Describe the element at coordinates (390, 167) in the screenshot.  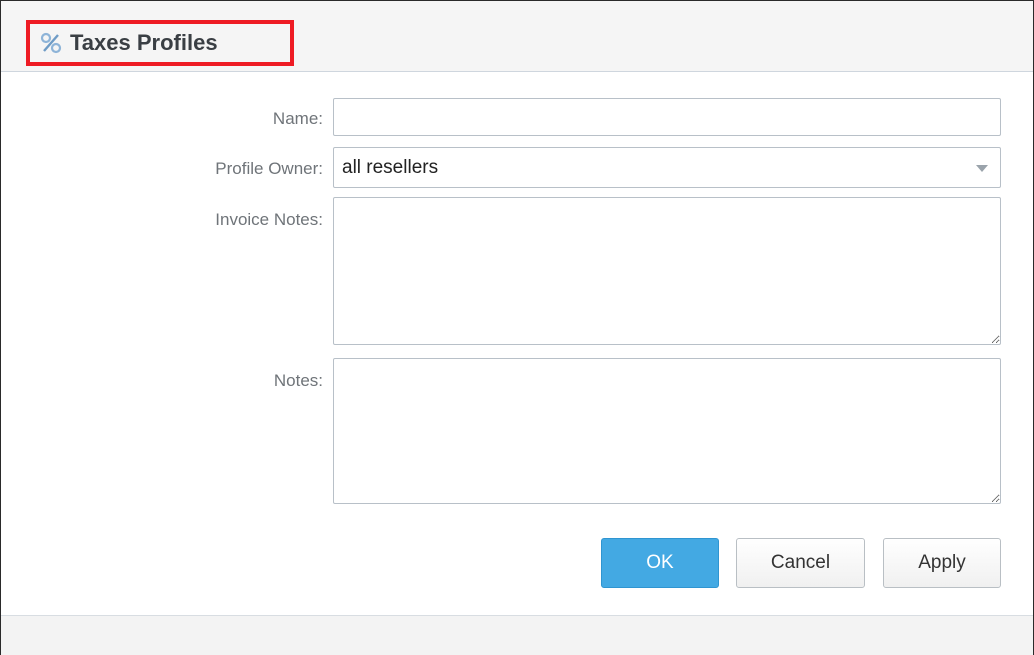
I see `profile-owner-value: all resellers` at that location.